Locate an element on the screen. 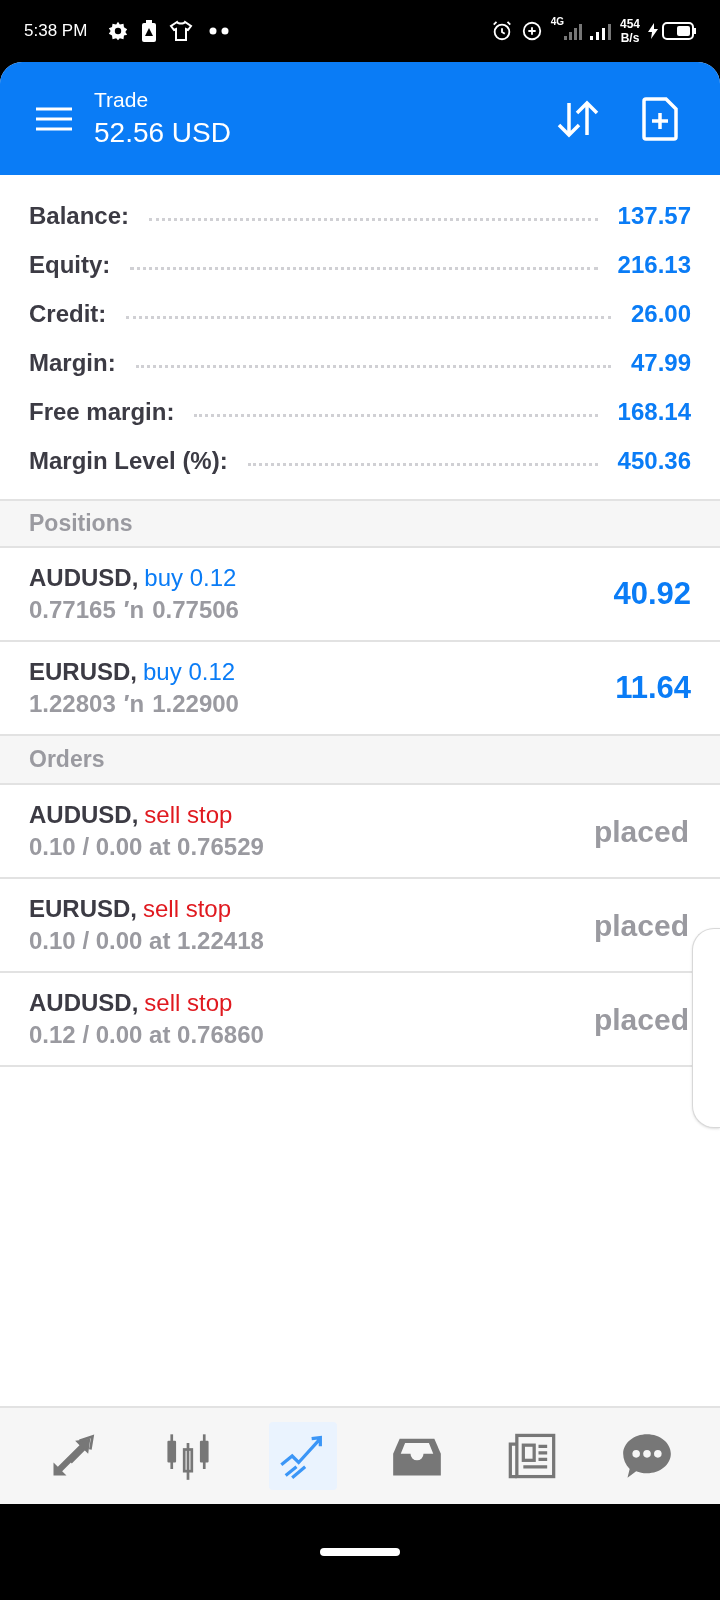  network-speed: 454 is located at coordinates (629, 24).